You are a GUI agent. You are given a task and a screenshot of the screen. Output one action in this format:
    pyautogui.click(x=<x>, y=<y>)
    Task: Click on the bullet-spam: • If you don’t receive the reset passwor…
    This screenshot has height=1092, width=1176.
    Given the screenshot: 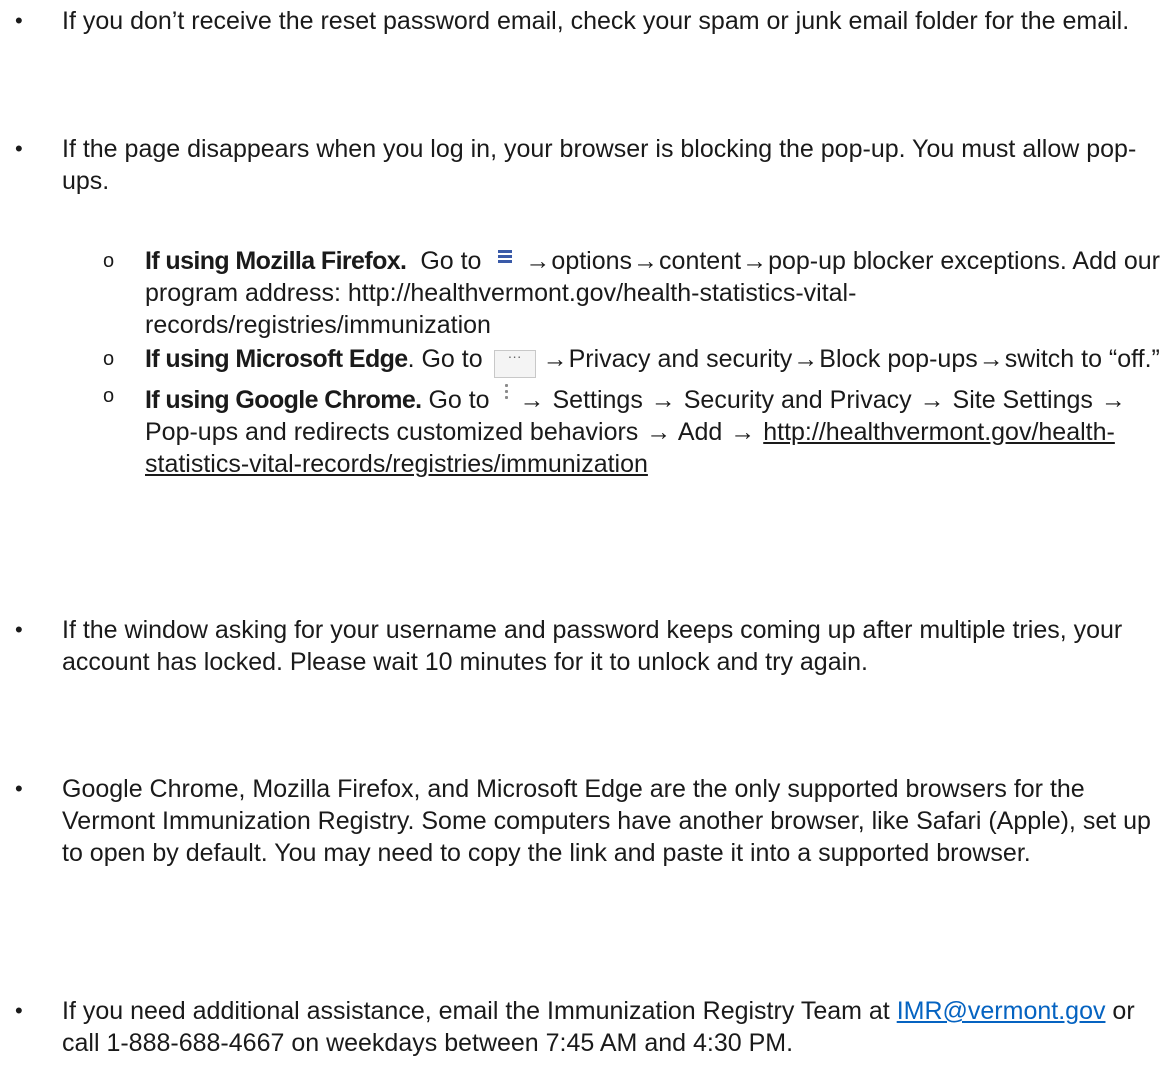 What is the action you would take?
    pyautogui.click(x=588, y=21)
    